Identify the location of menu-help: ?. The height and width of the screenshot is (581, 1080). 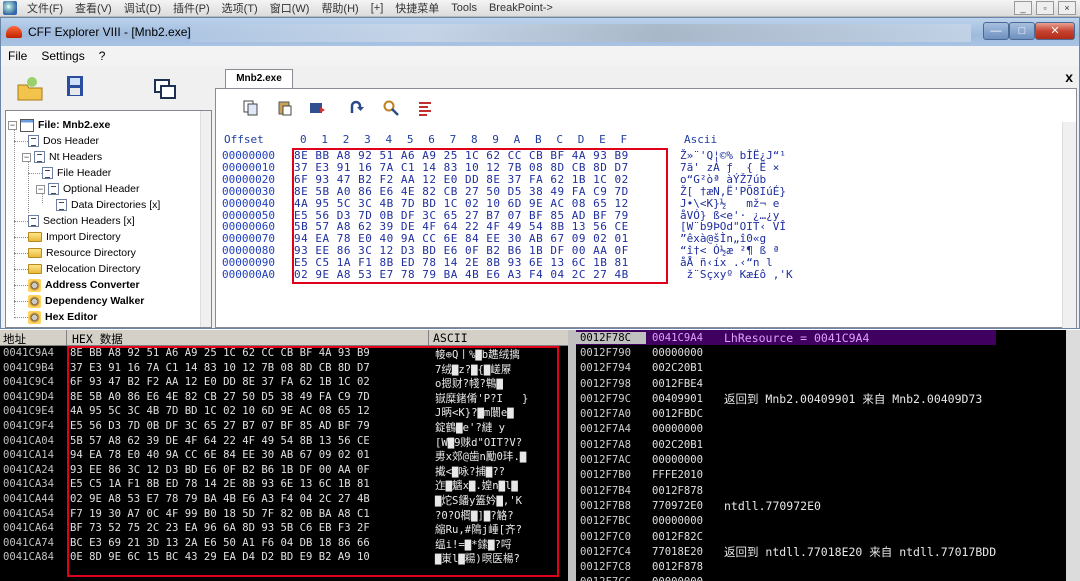
(102, 56).